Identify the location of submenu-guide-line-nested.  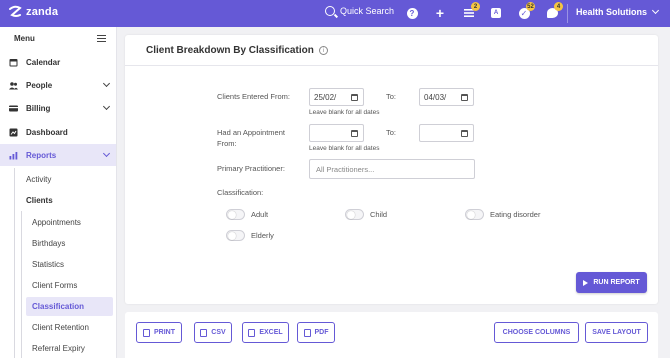
(21, 284).